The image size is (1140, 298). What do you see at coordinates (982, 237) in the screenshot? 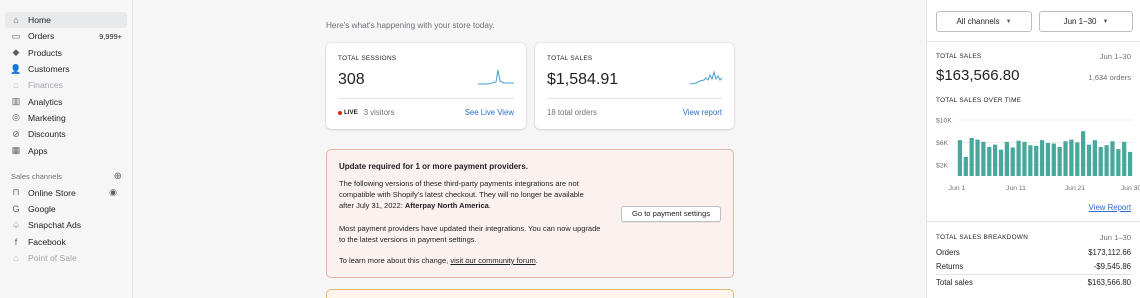
I see `breakdown-label: TOTAL SALES BREAKDOWN` at bounding box center [982, 237].